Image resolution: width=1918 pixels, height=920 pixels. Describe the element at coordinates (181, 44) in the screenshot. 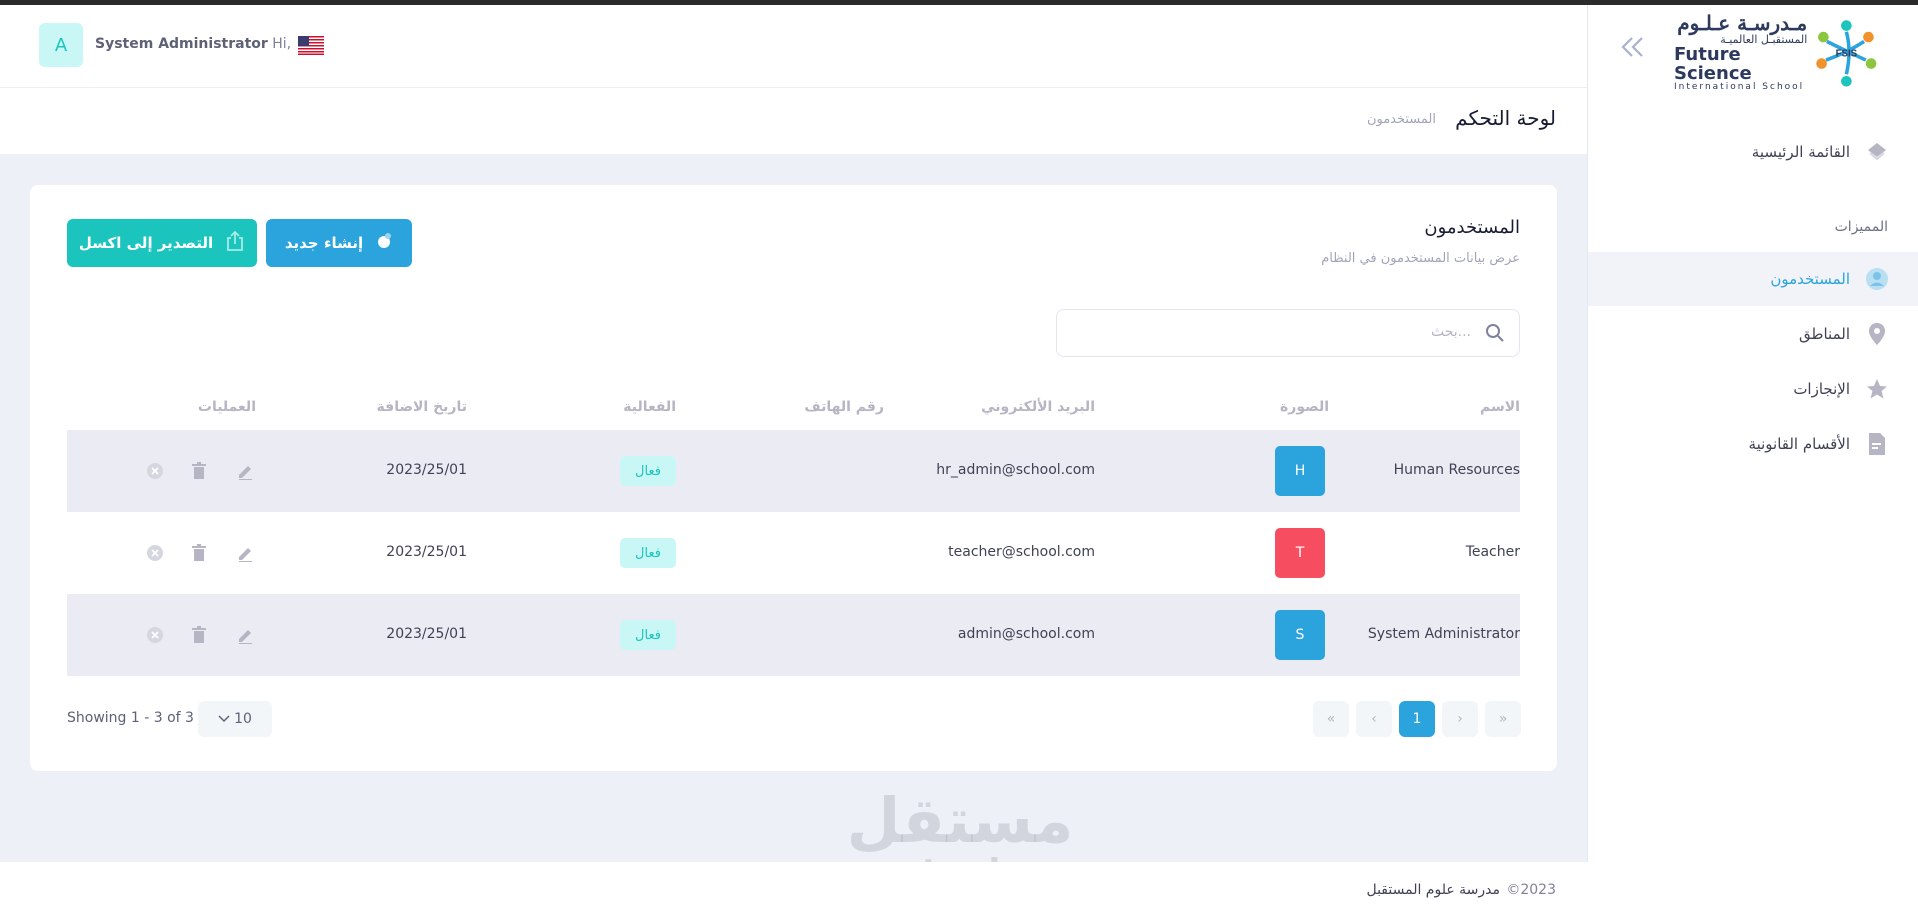

I see `user-name: System Administrator` at that location.